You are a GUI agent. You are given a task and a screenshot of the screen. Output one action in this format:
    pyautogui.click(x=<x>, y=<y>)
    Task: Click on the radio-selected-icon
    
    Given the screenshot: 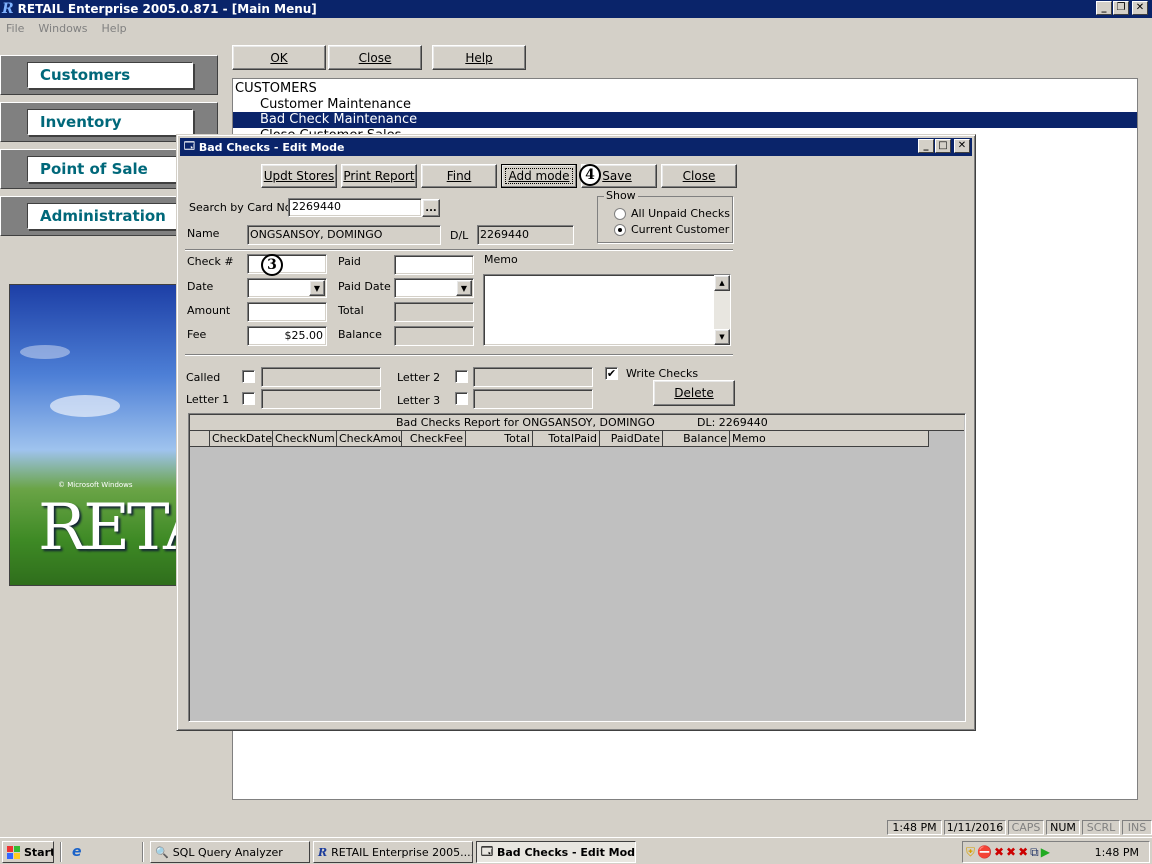 What is the action you would take?
    pyautogui.click(x=620, y=229)
    